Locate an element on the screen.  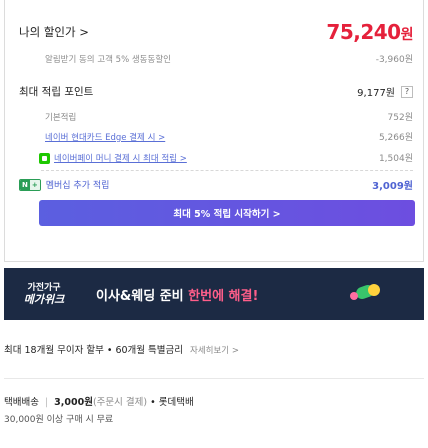
shipping-carrier: • 롯데택배 is located at coordinates (172, 402).